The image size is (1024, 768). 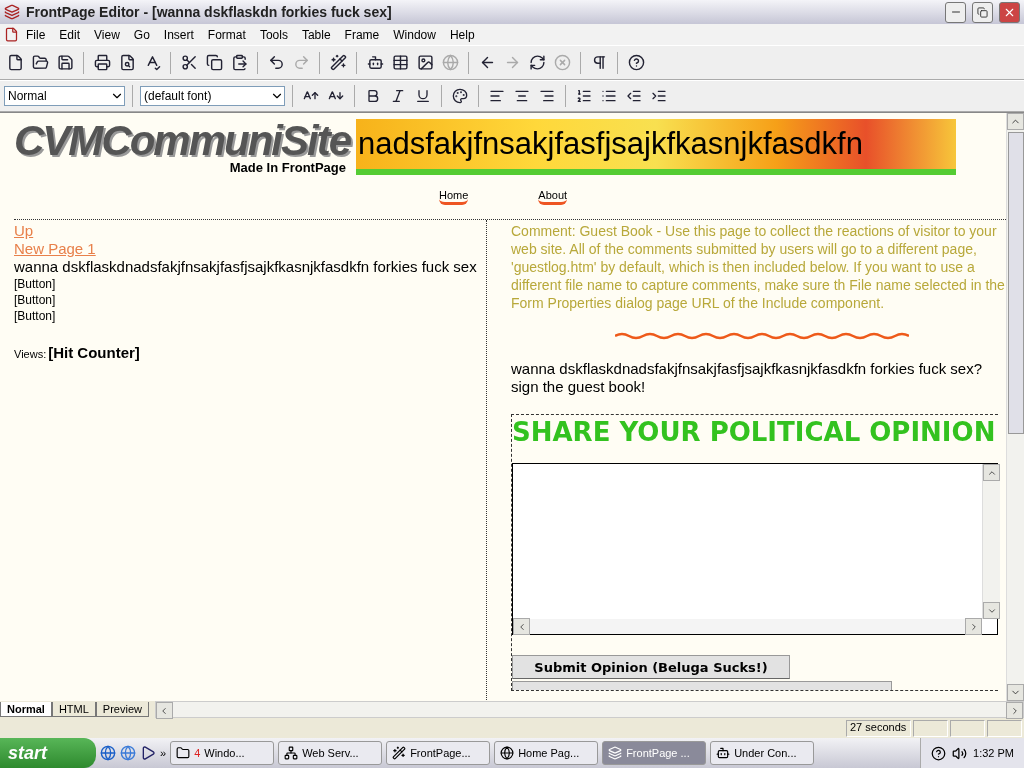 I want to click on site-logo: CVMCommuniSite, so click(x=182, y=141).